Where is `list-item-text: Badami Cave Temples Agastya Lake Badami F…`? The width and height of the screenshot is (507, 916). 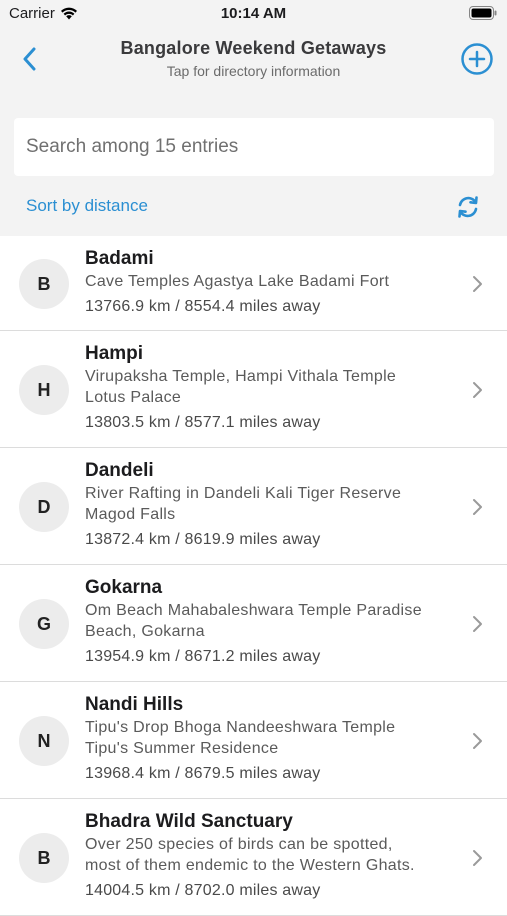
list-item-text: Badami Cave Temples Agastya Lake Badami F… is located at coordinates (276, 282).